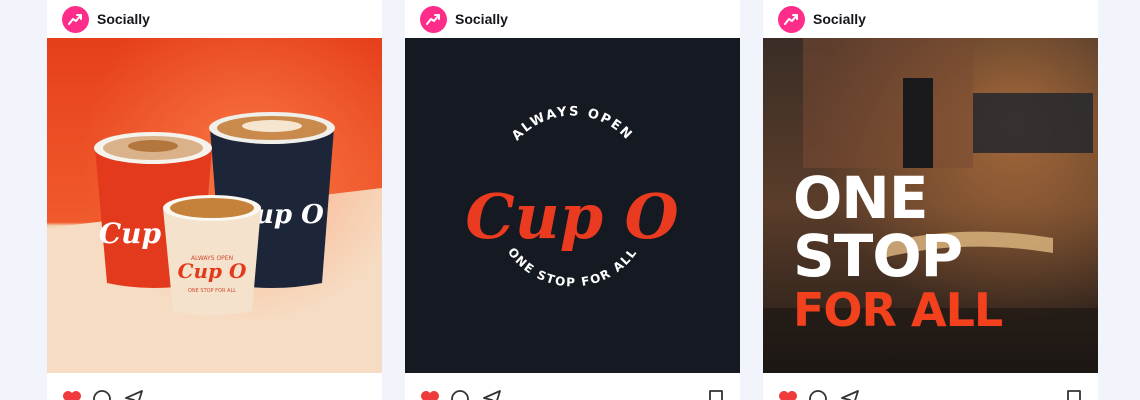 Image resolution: width=1140 pixels, height=400 pixels. I want to click on headline-line3: FOR ALL, so click(898, 310).